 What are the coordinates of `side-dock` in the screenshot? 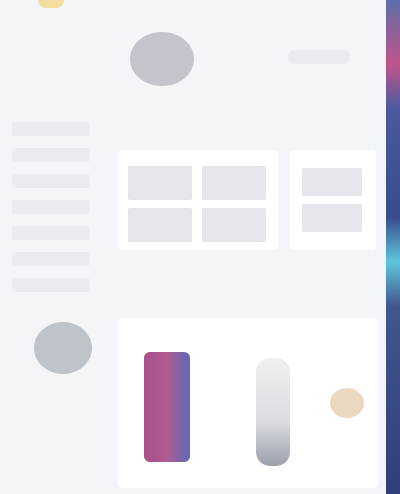 It's located at (393, 247).